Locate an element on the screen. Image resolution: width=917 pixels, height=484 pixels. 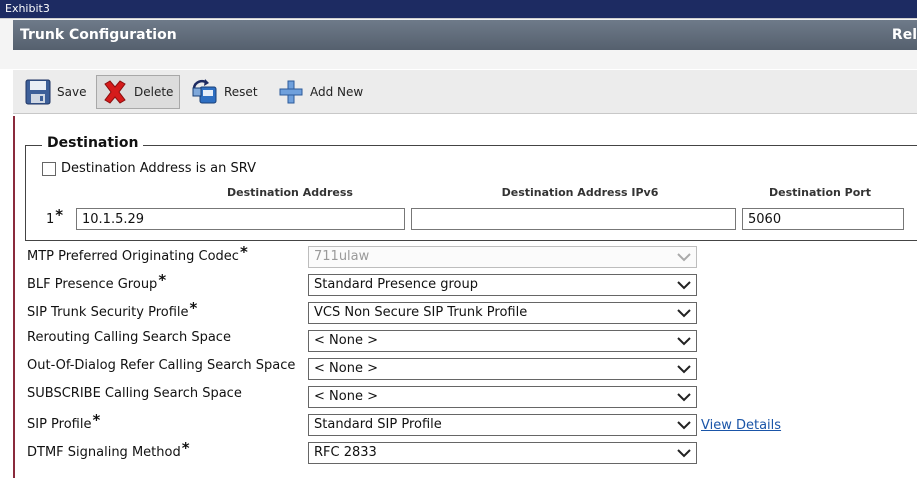
view-details-link: View Details is located at coordinates (741, 425).